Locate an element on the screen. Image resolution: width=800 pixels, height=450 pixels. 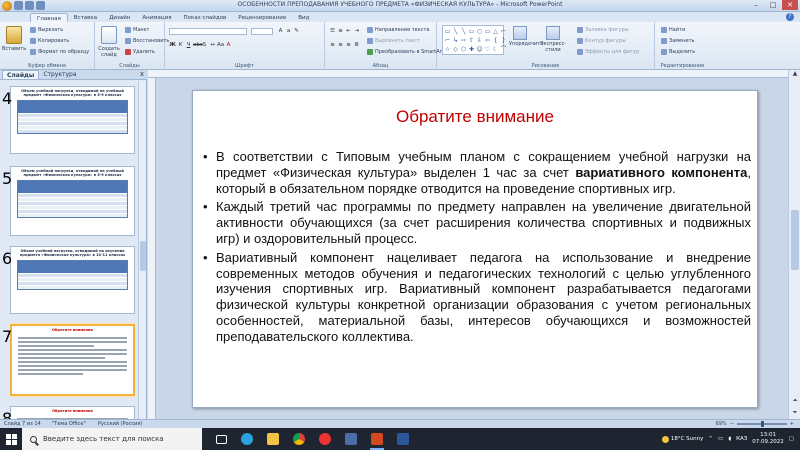
maximize-button: □ is located at coordinates (773, 5).